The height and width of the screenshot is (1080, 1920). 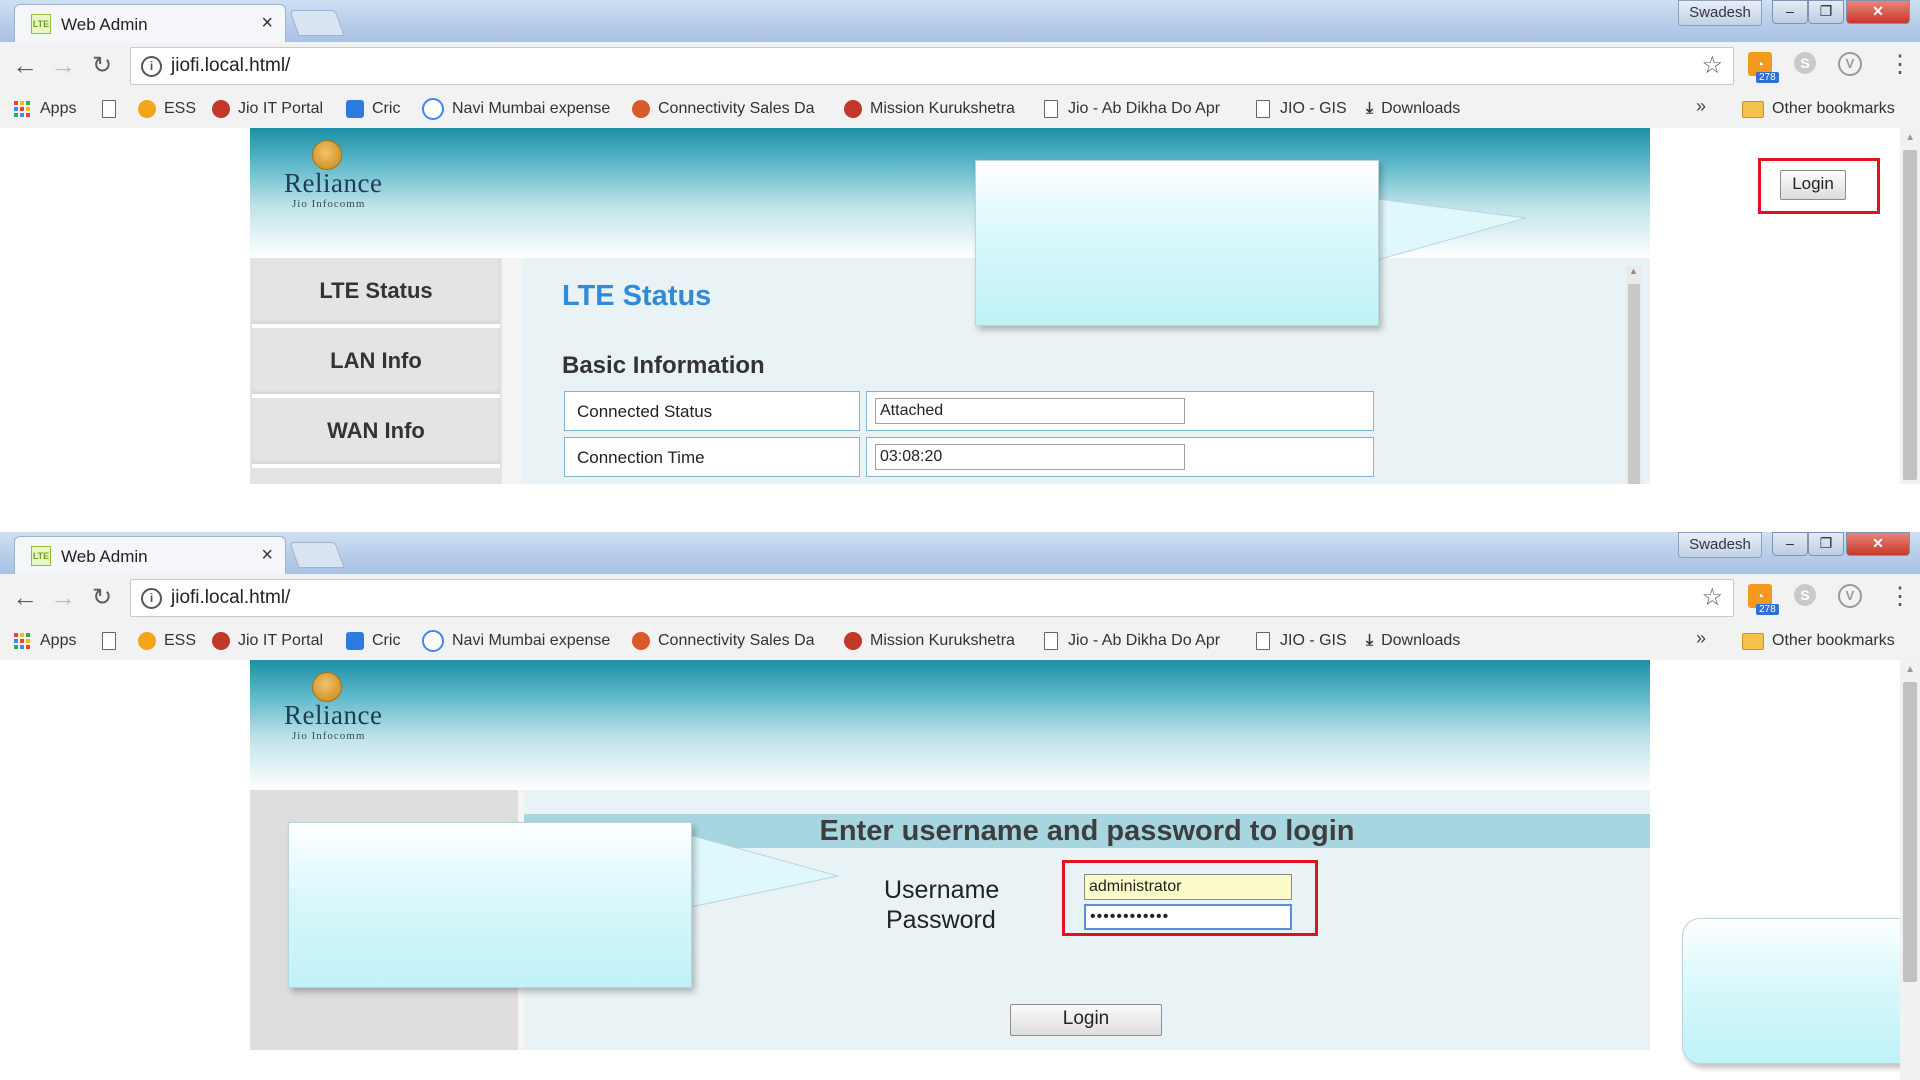 I want to click on logo-subtext: Jio Infocomm, so click(x=329, y=204).